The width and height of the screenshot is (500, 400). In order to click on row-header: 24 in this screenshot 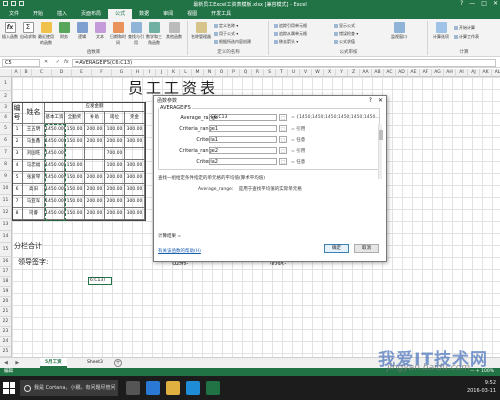, I will do `click(6, 342)`.